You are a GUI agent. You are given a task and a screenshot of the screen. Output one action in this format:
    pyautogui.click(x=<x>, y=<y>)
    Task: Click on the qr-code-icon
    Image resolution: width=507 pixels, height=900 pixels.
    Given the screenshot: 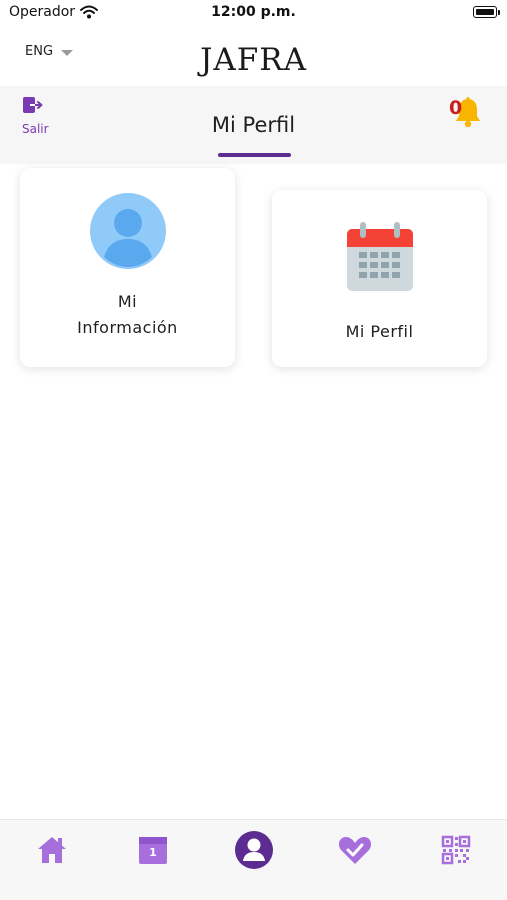 What is the action you would take?
    pyautogui.click(x=456, y=852)
    